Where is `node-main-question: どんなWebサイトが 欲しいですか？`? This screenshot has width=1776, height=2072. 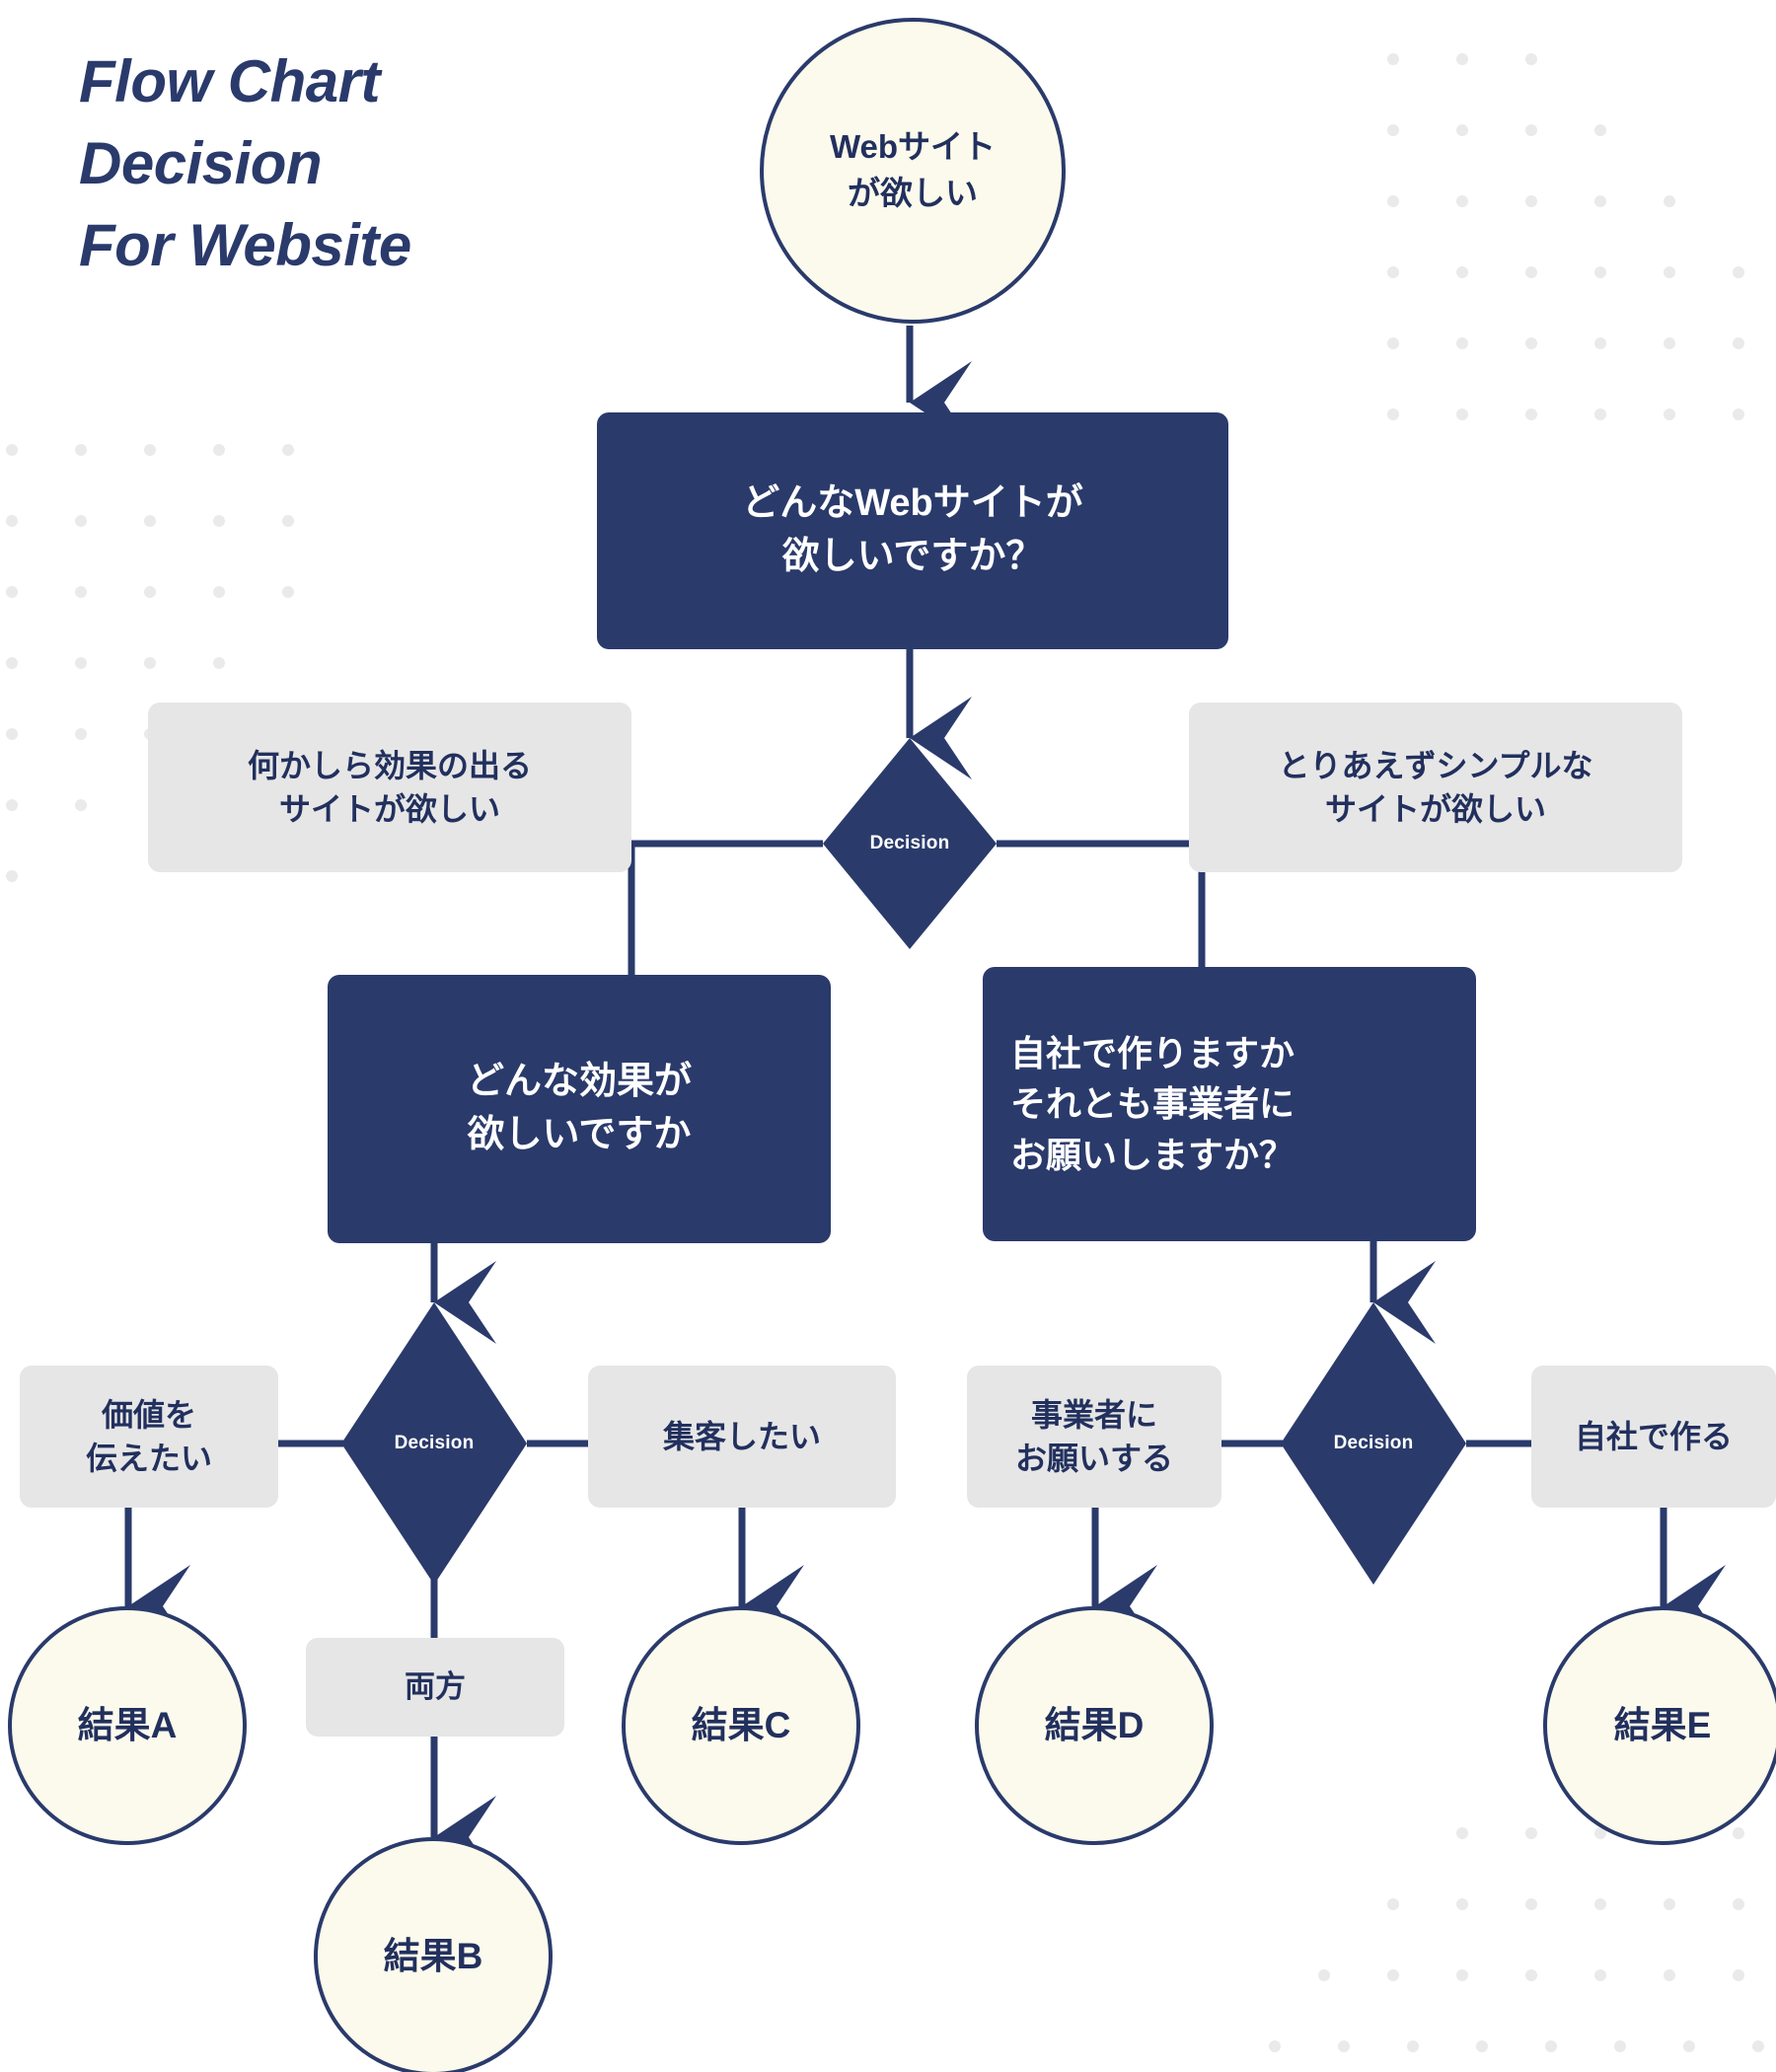 node-main-question: どんなWebサイトが 欲しいですか？ is located at coordinates (913, 530).